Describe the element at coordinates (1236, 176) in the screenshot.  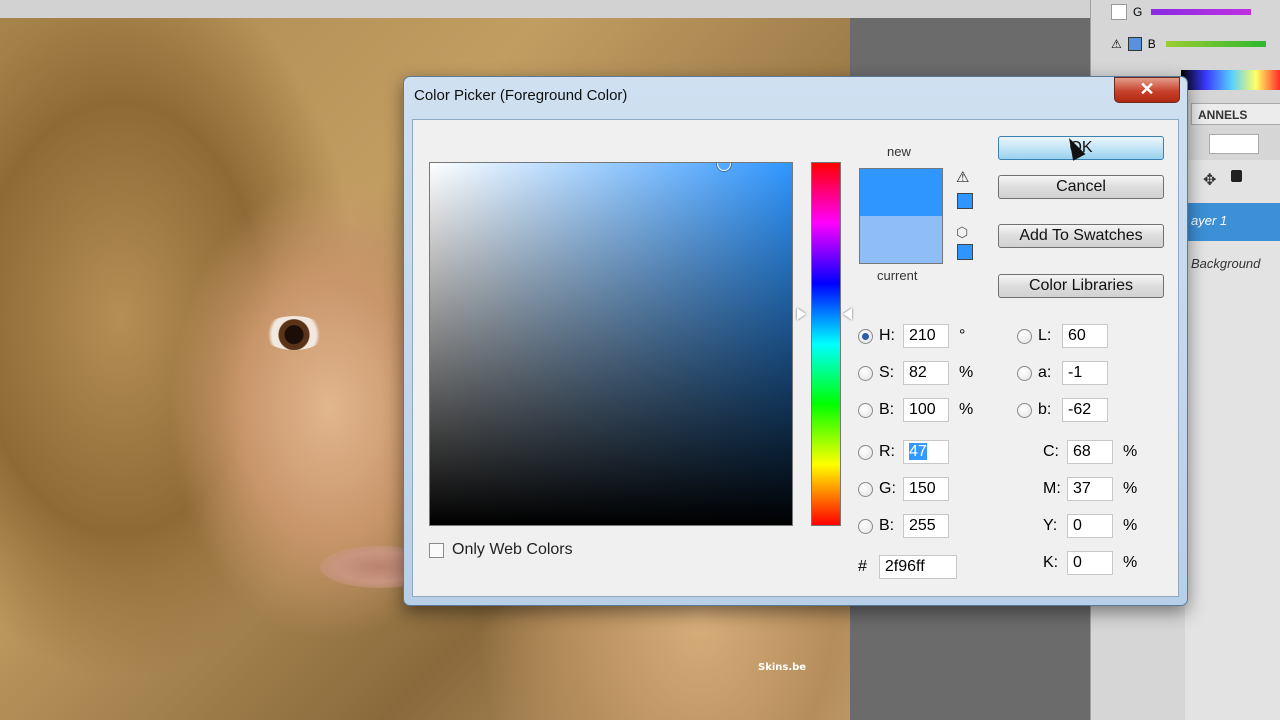
I see `lock-icon` at that location.